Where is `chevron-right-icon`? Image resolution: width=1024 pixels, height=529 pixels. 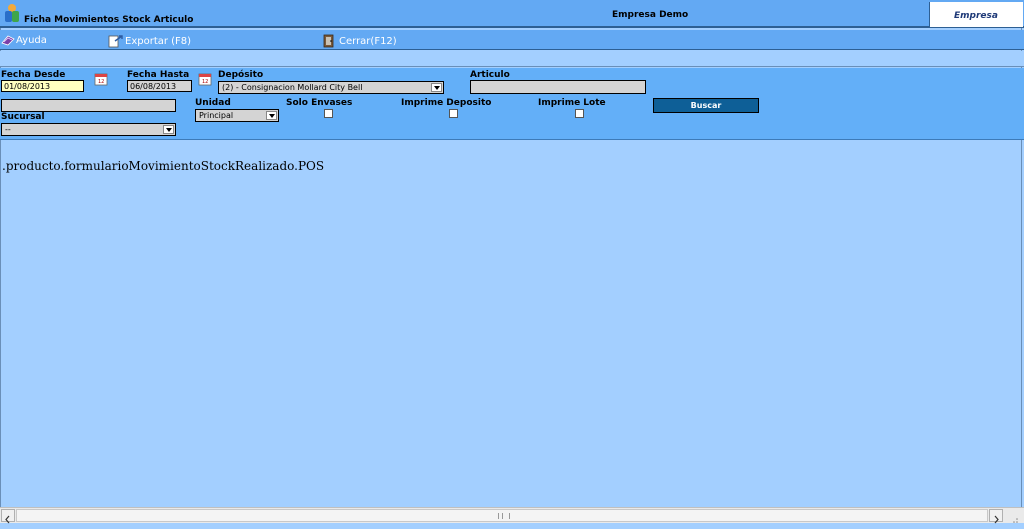 chevron-right-icon is located at coordinates (996, 519).